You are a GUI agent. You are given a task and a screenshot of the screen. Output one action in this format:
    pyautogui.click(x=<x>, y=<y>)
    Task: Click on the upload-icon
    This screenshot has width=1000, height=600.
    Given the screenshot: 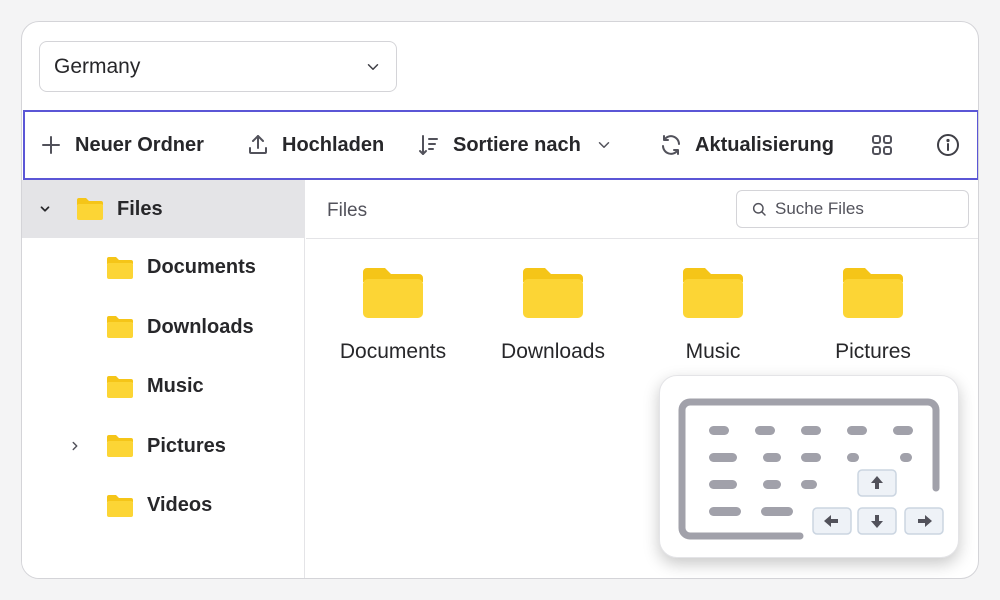 What is the action you would take?
    pyautogui.click(x=258, y=144)
    